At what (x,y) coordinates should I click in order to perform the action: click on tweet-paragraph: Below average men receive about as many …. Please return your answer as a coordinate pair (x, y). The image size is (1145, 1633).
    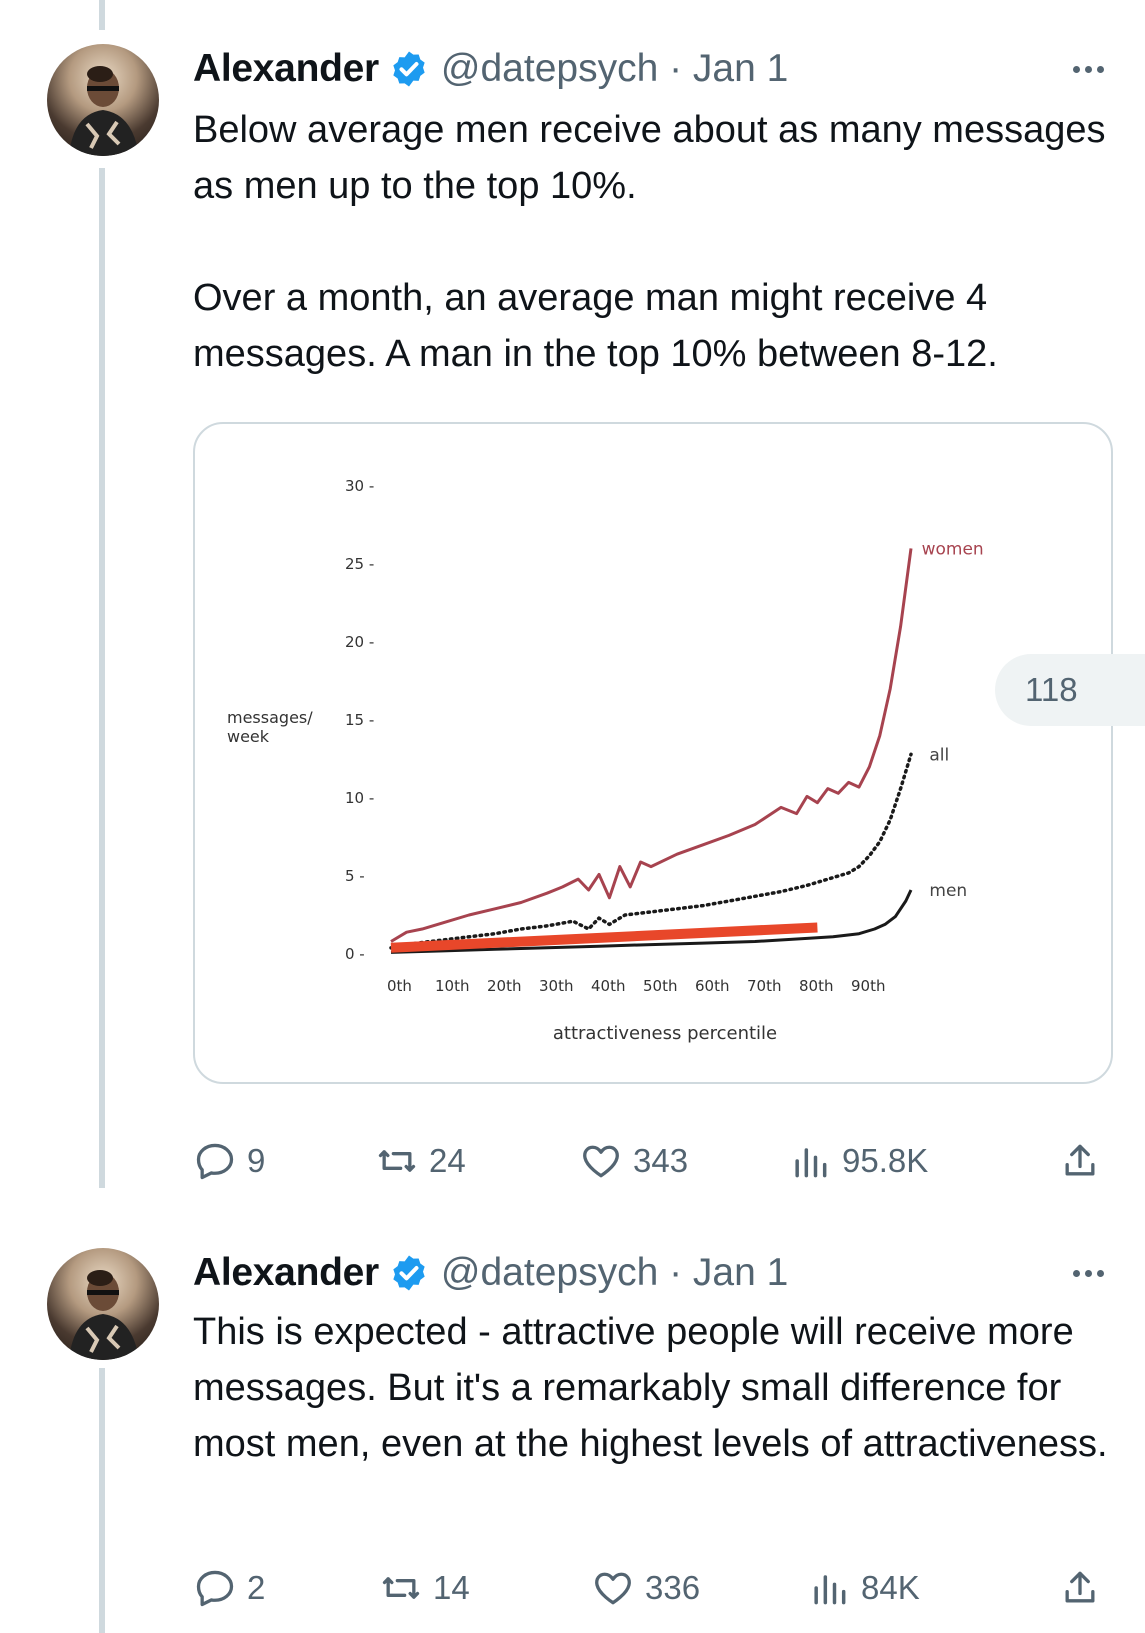
    Looking at the image, I should click on (649, 158).